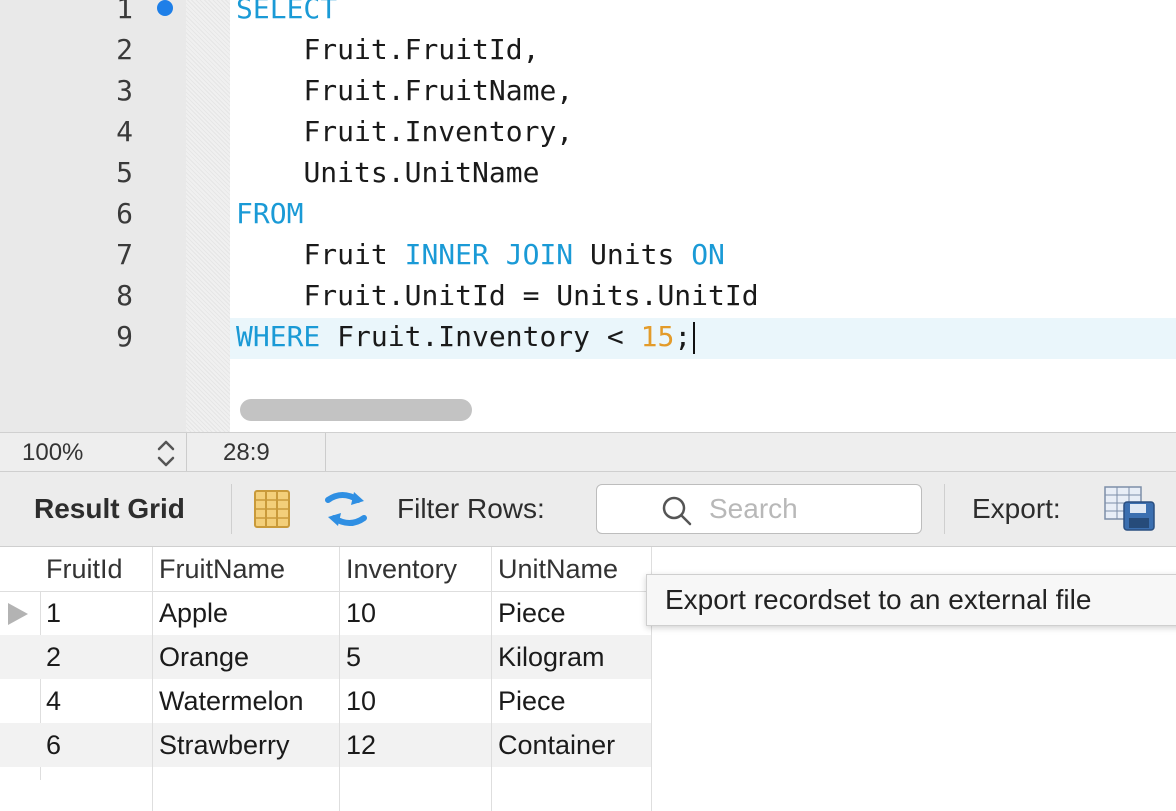  Describe the element at coordinates (657, 336) in the screenshot. I see `sql-number: 15` at that location.